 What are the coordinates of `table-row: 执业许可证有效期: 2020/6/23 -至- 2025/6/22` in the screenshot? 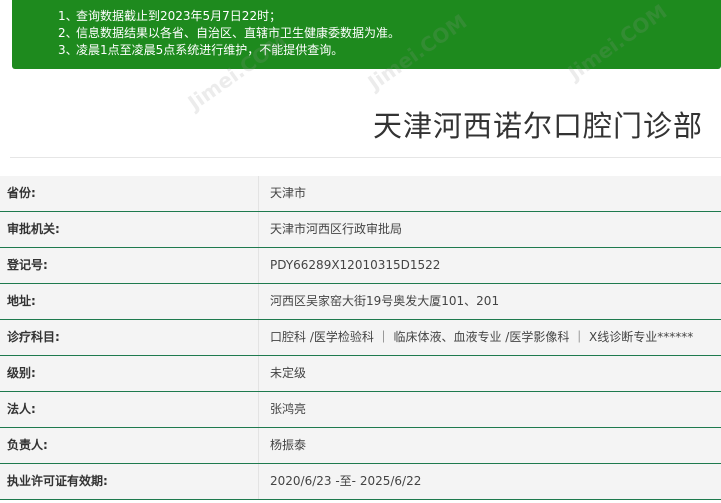 It's located at (360, 482).